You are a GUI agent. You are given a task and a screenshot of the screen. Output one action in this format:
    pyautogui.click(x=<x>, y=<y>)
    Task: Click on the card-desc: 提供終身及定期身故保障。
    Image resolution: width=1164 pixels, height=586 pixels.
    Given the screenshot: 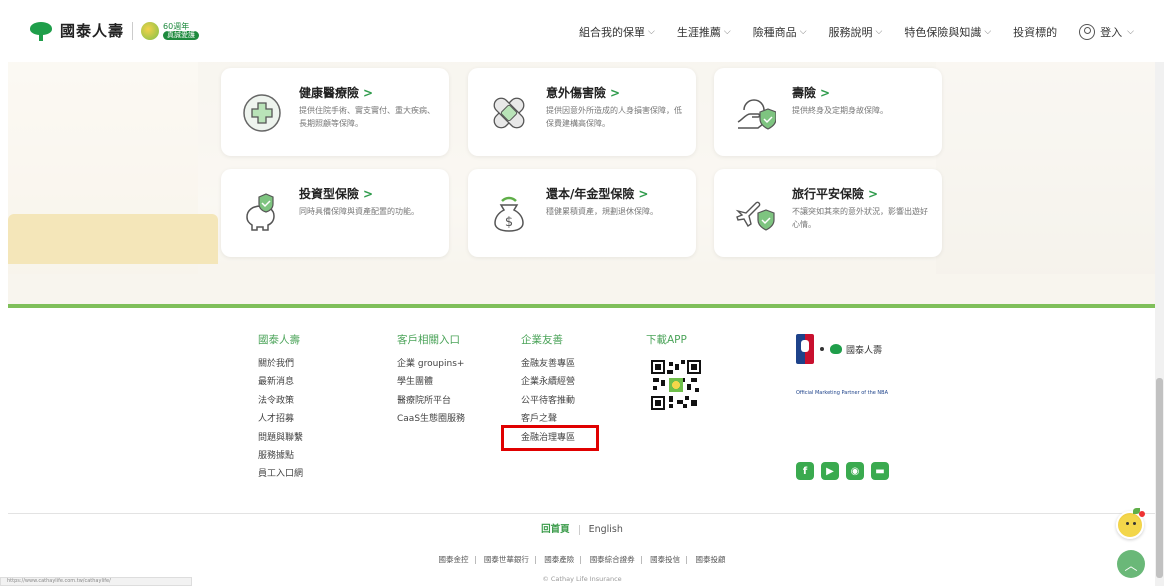 What is the action you would take?
    pyautogui.click(x=840, y=110)
    